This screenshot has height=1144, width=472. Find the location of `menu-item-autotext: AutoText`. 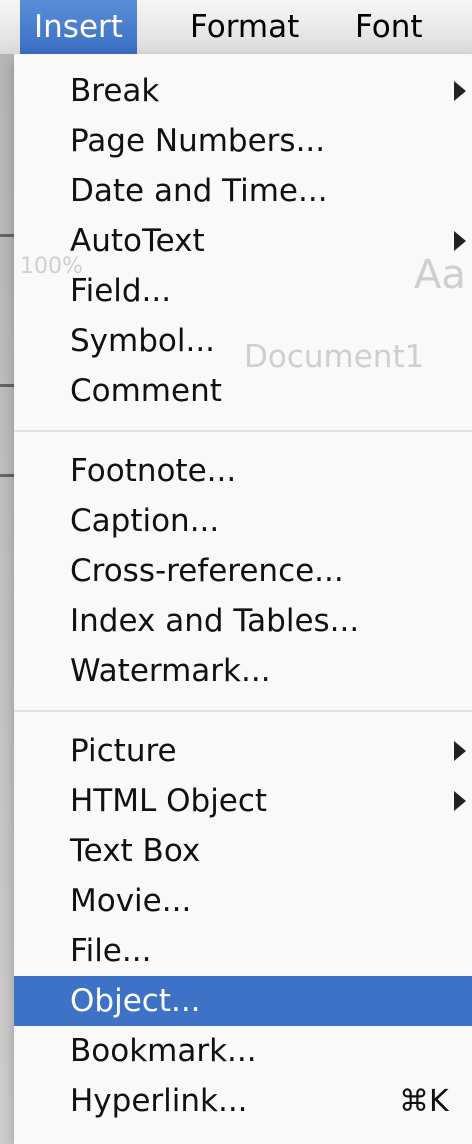

menu-item-autotext: AutoText is located at coordinates (243, 241).